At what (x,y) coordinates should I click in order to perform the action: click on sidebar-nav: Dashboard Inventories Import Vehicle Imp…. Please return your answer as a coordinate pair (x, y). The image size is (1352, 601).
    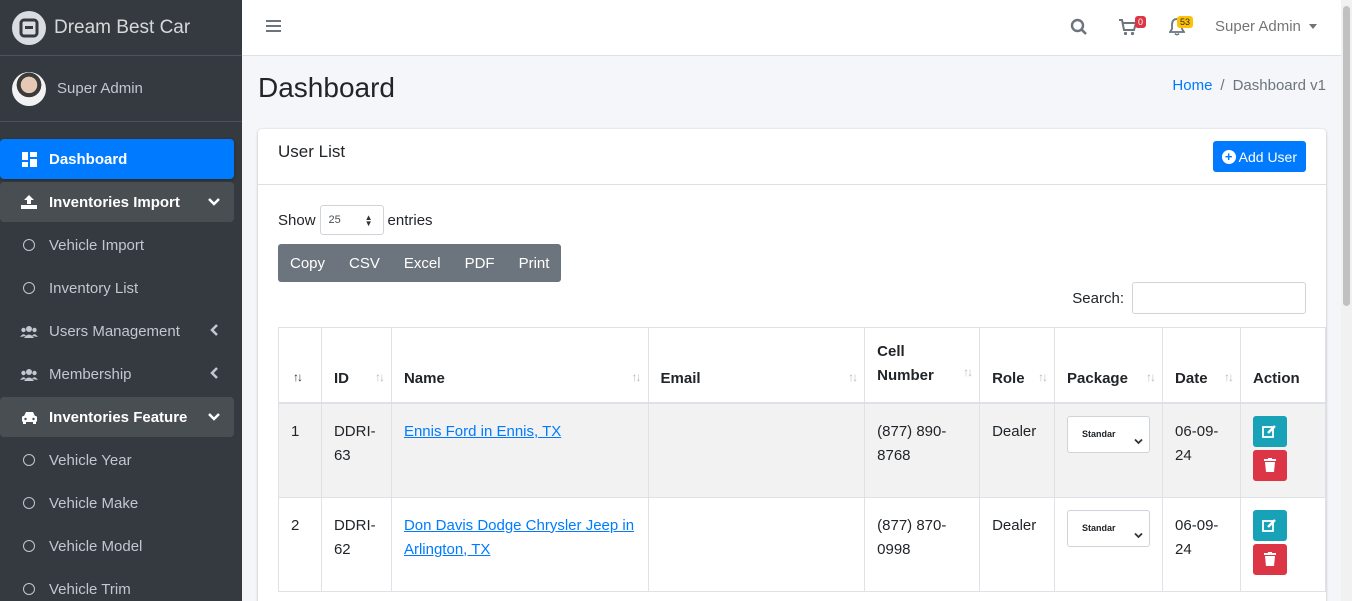
    Looking at the image, I should click on (121, 361).